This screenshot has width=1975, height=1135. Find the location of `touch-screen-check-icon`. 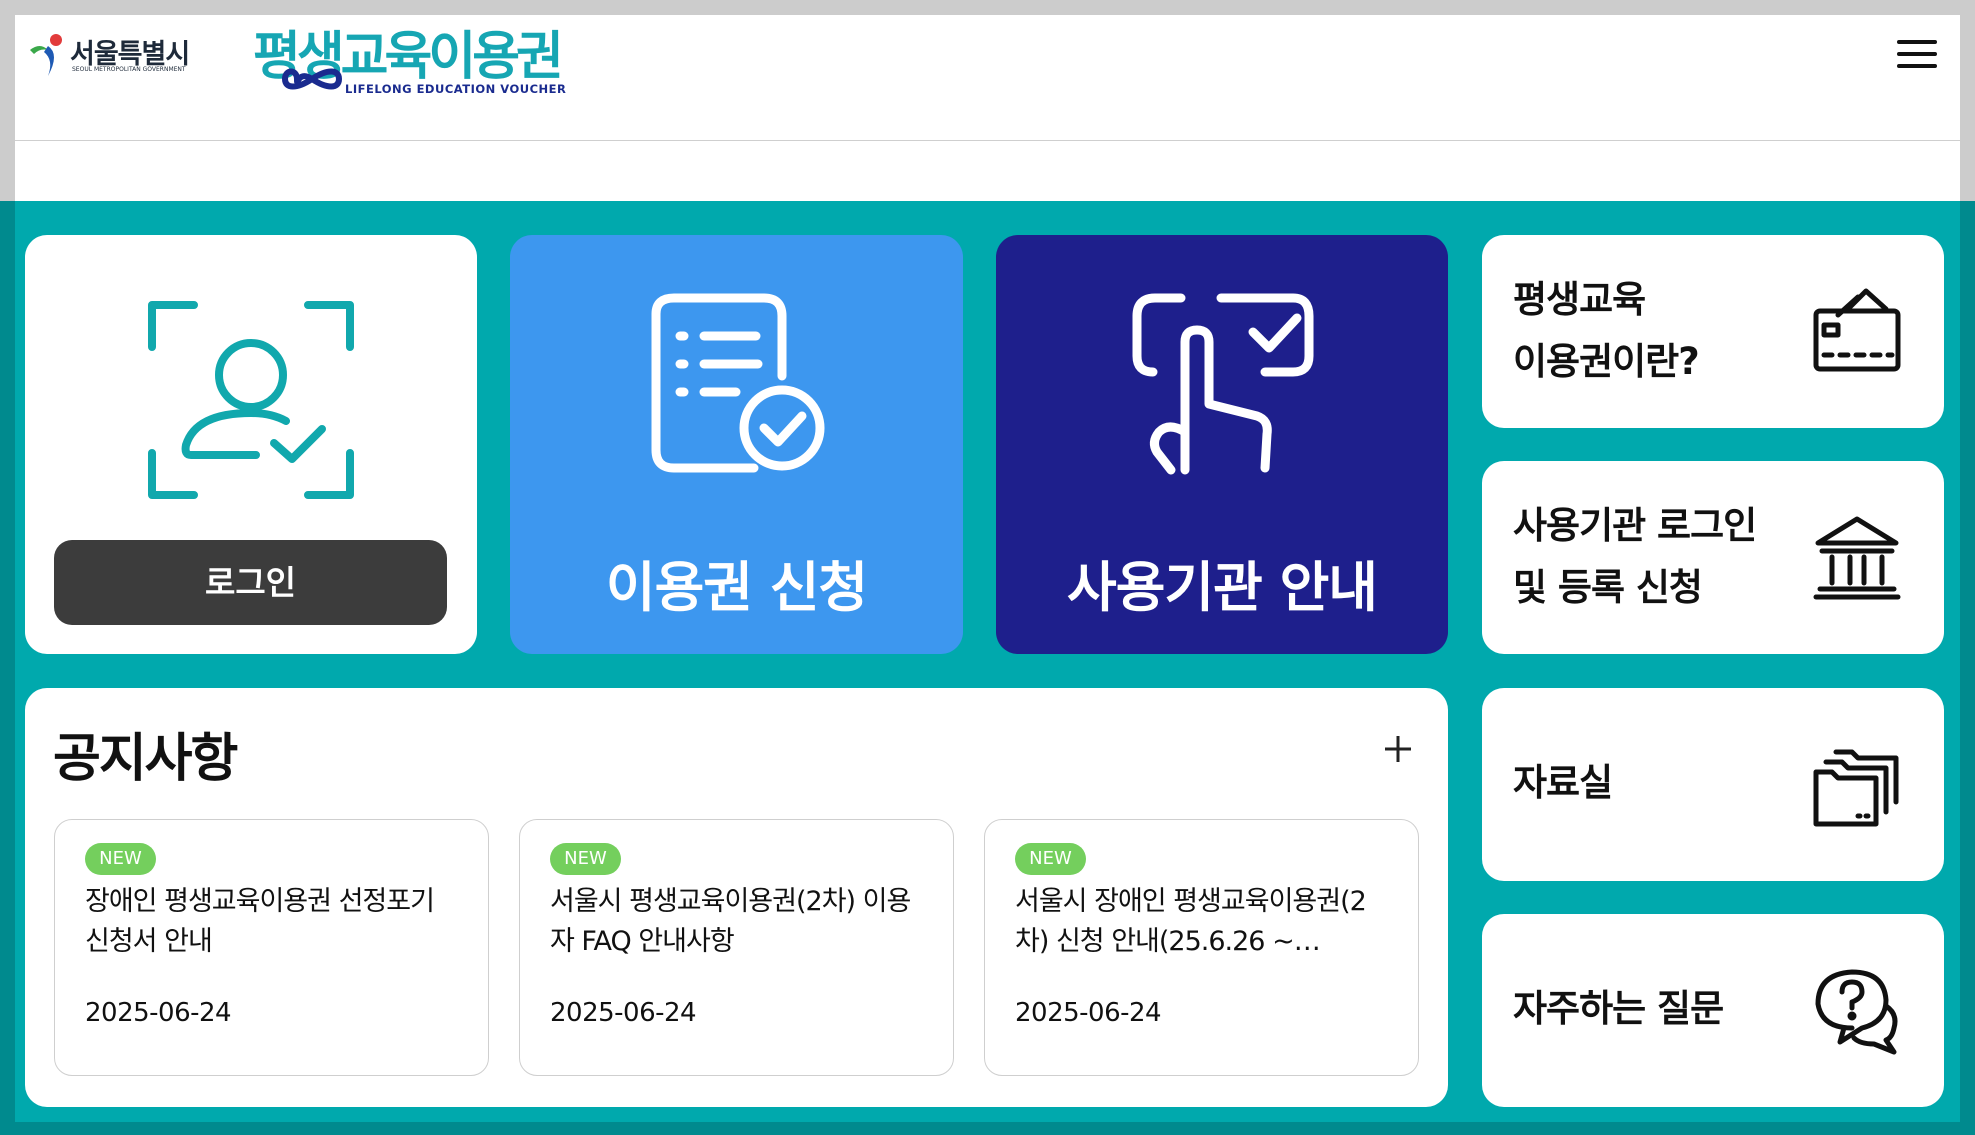

touch-screen-check-icon is located at coordinates (1223, 384).